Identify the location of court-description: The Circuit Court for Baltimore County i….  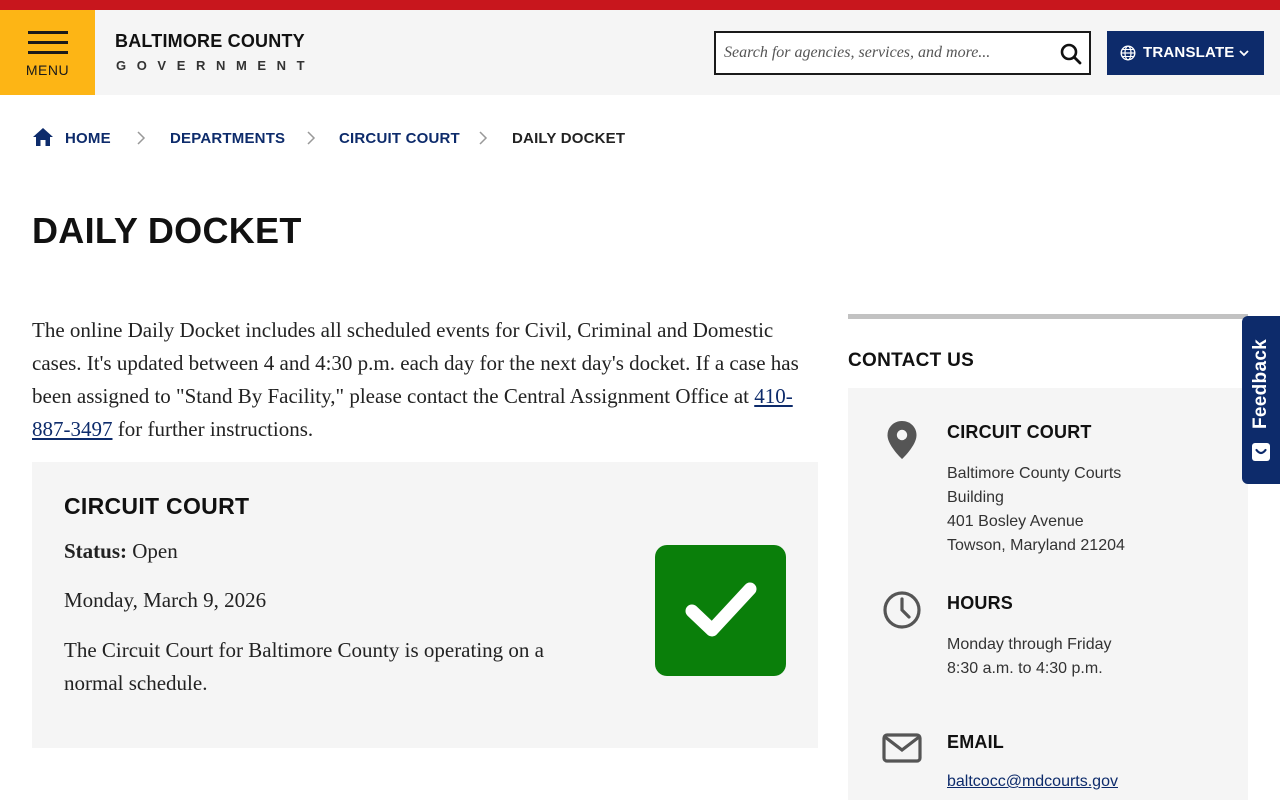
(304, 666).